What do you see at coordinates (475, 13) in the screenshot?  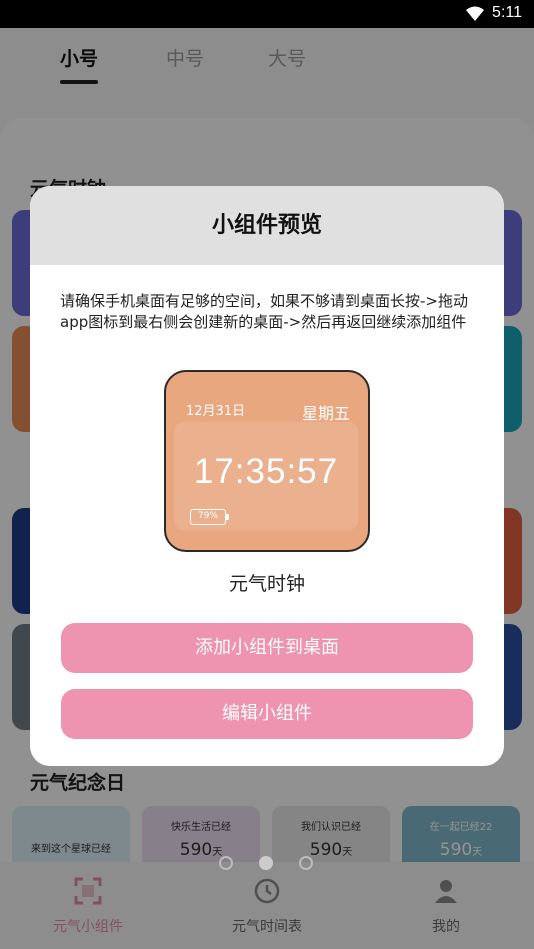 I see `wifi-icon` at bounding box center [475, 13].